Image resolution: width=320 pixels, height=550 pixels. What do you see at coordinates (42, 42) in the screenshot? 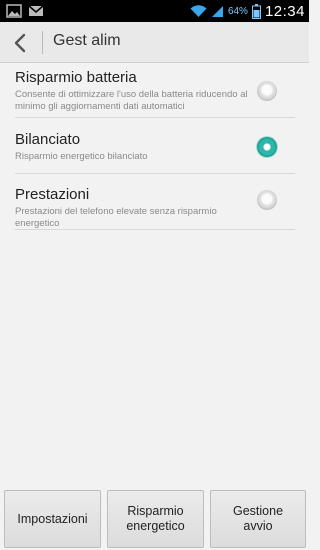
I see `title-divider` at bounding box center [42, 42].